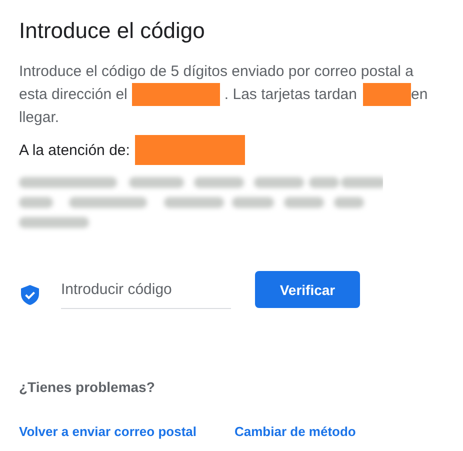  I want to click on description-text: esta dirección el, so click(73, 95).